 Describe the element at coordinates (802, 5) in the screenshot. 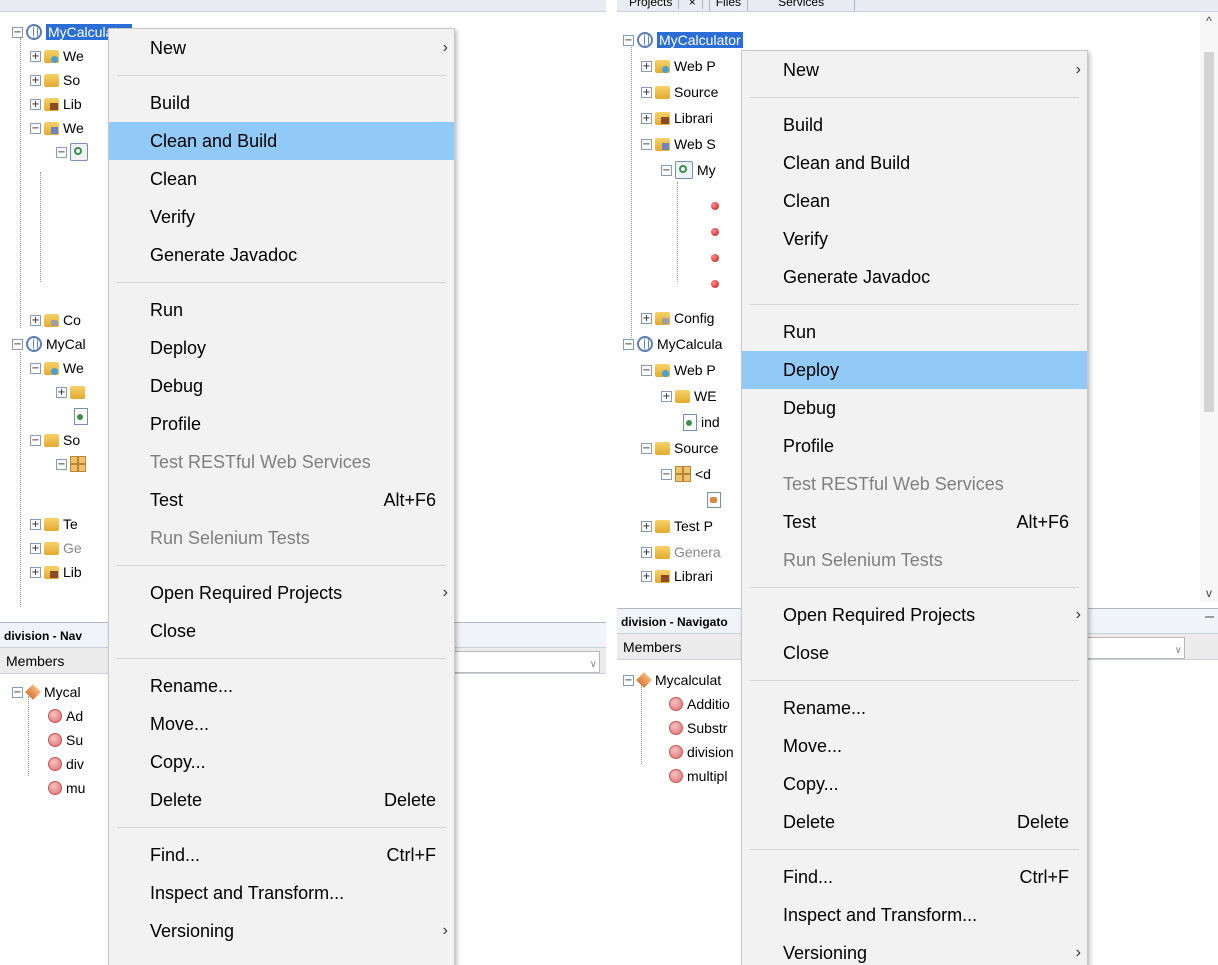

I see `tab-services: Services` at that location.